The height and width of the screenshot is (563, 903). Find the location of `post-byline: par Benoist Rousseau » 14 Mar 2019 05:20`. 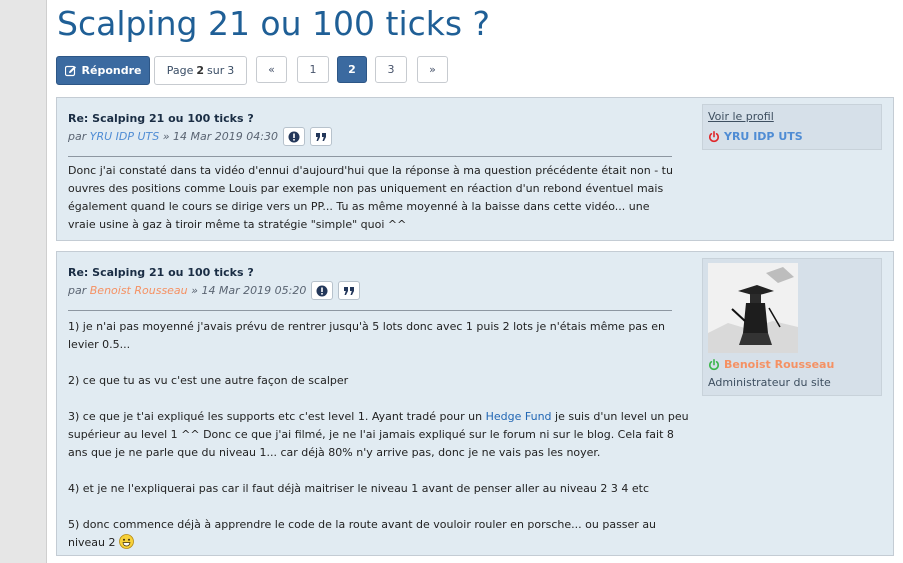

post-byline: par Benoist Rousseau » 14 Mar 2019 05:20 is located at coordinates (214, 290).